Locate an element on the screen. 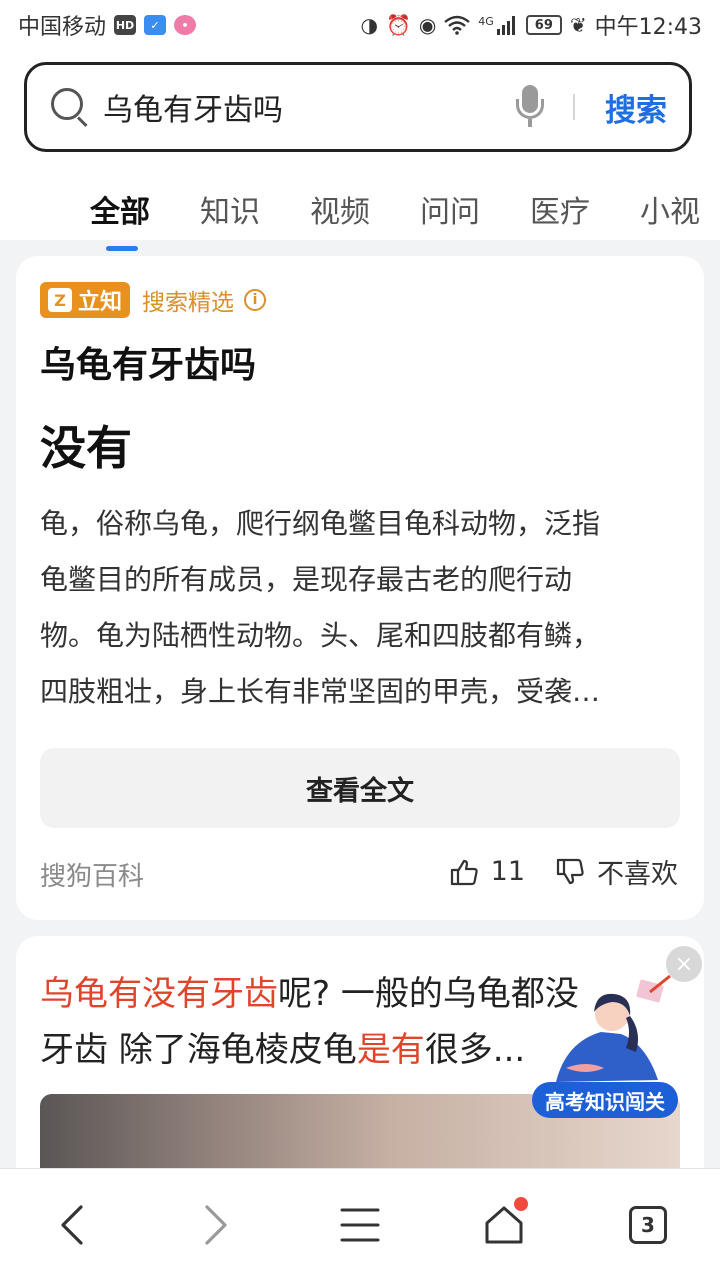  menu-button is located at coordinates (360, 1225).